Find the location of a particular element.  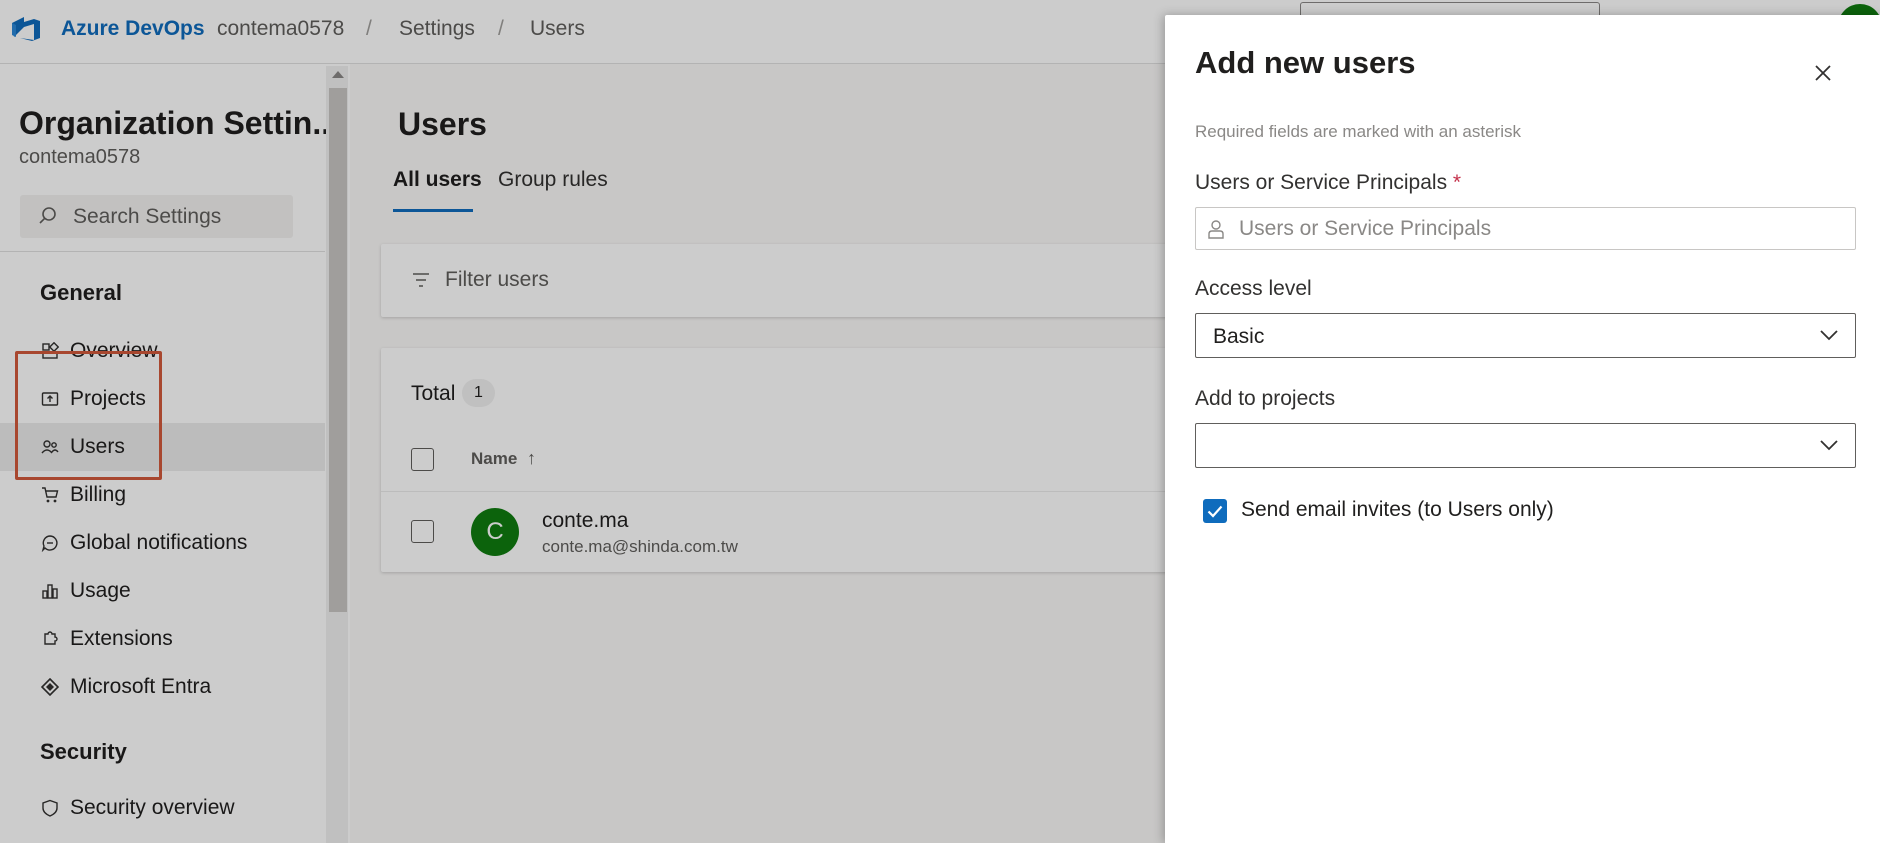

close-button is located at coordinates (1823, 73).